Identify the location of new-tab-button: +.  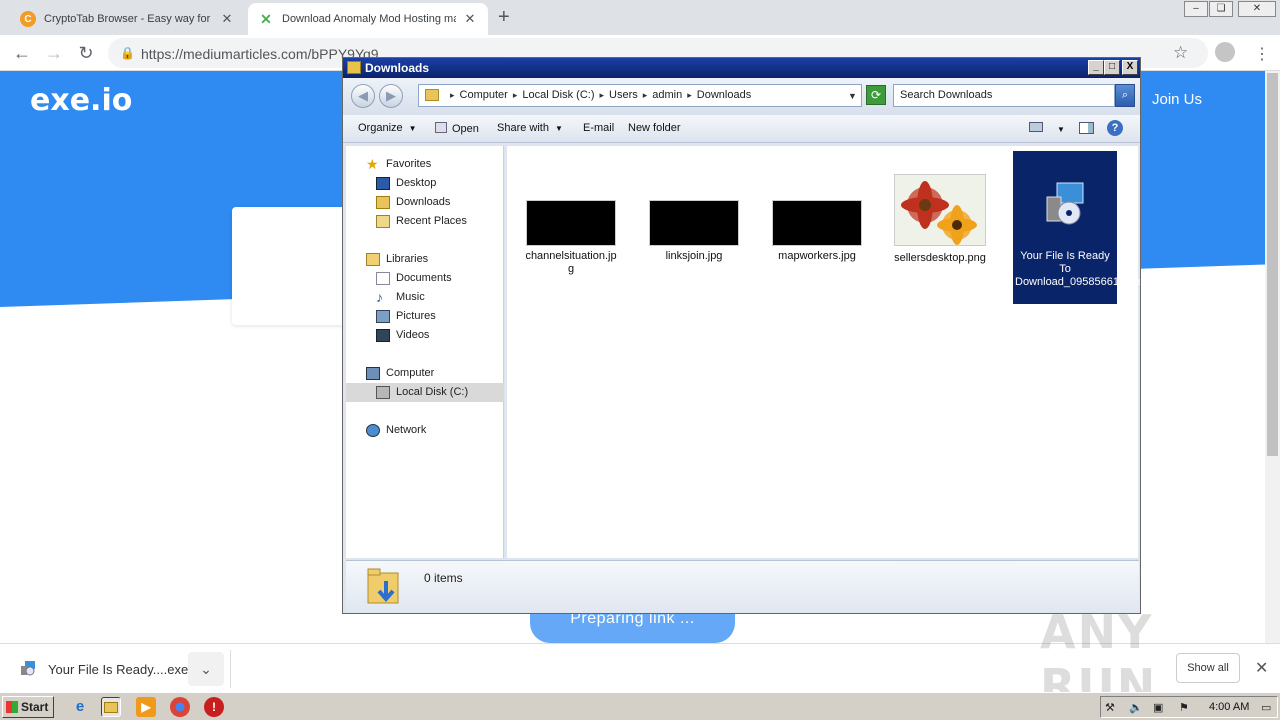
(504, 17).